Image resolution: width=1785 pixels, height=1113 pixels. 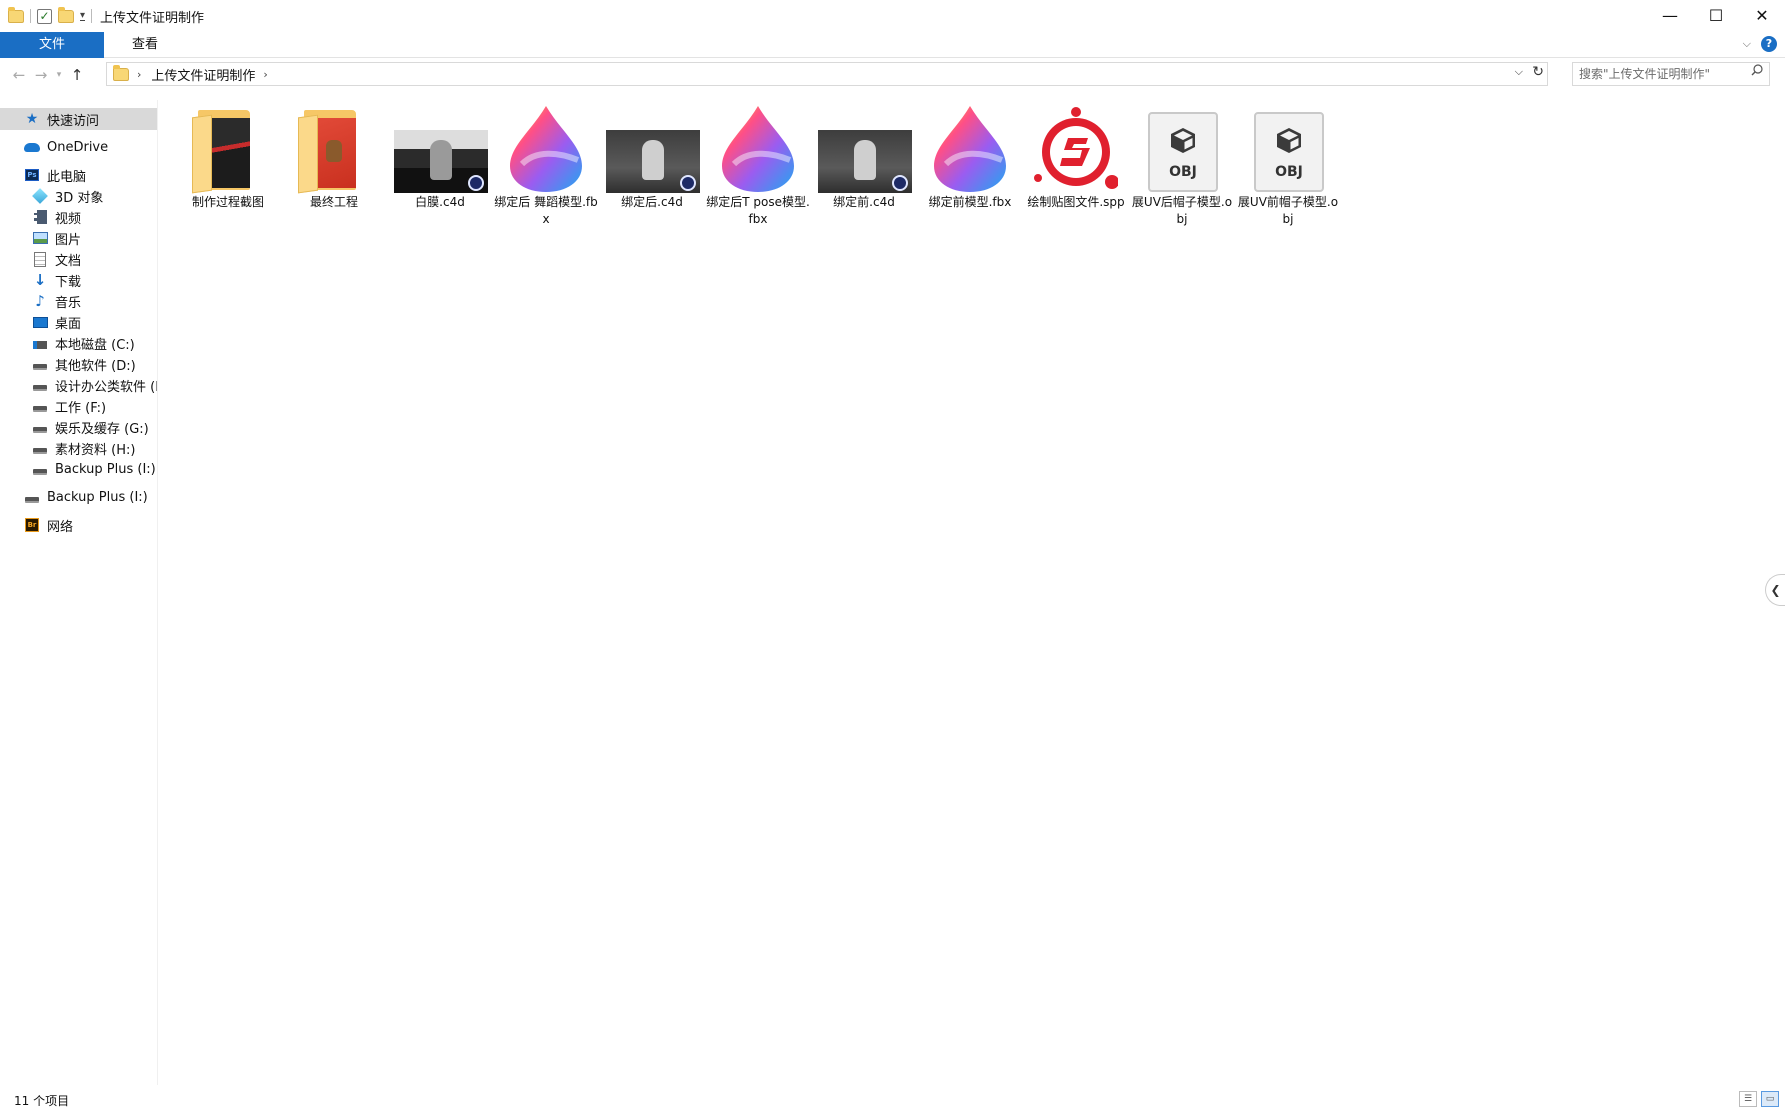 I want to click on file-name: 绑定后T pose模型.fbx, so click(x=758, y=210).